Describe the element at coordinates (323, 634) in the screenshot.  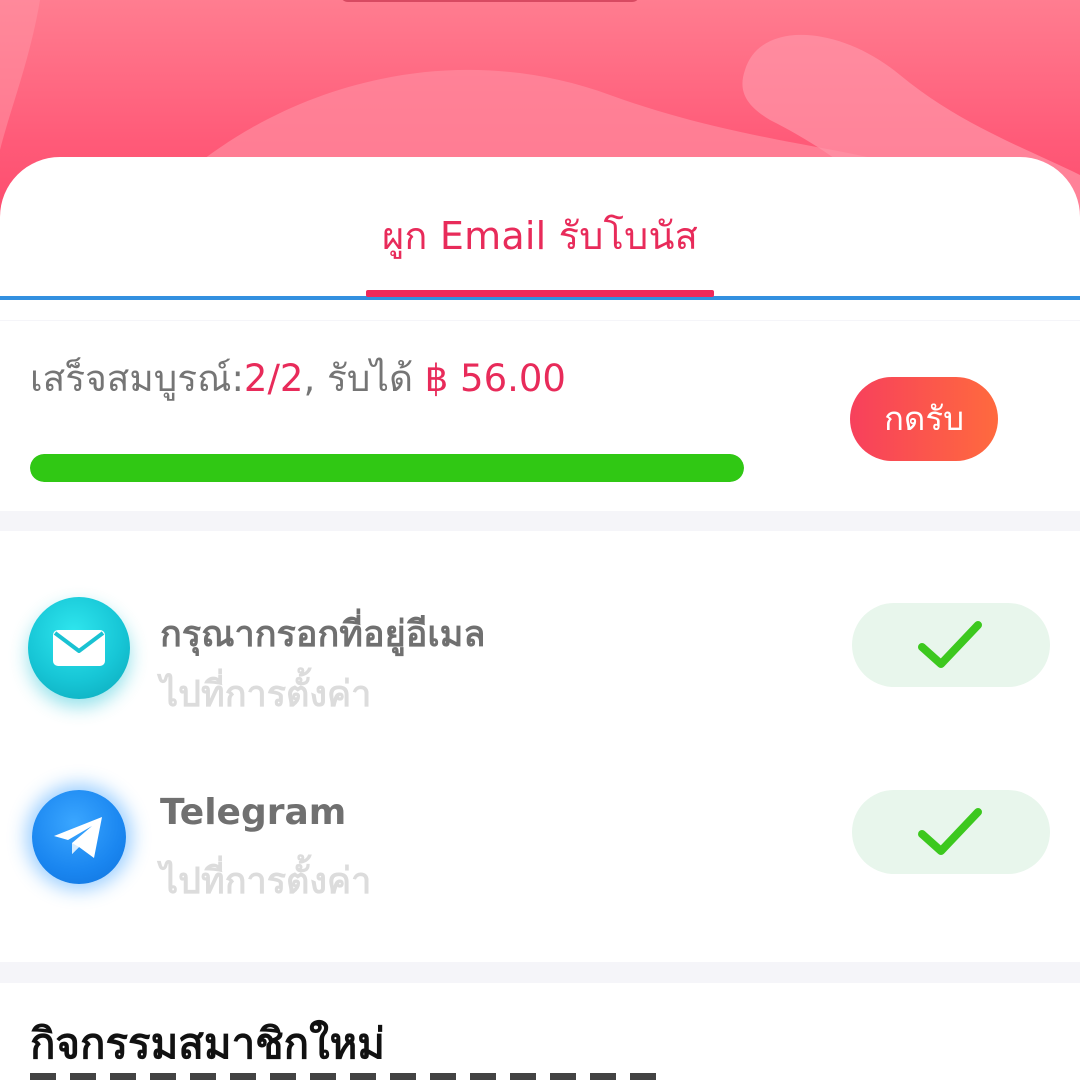
I see `task-title: กรุณากรอกที่อยู่อีเมล` at that location.